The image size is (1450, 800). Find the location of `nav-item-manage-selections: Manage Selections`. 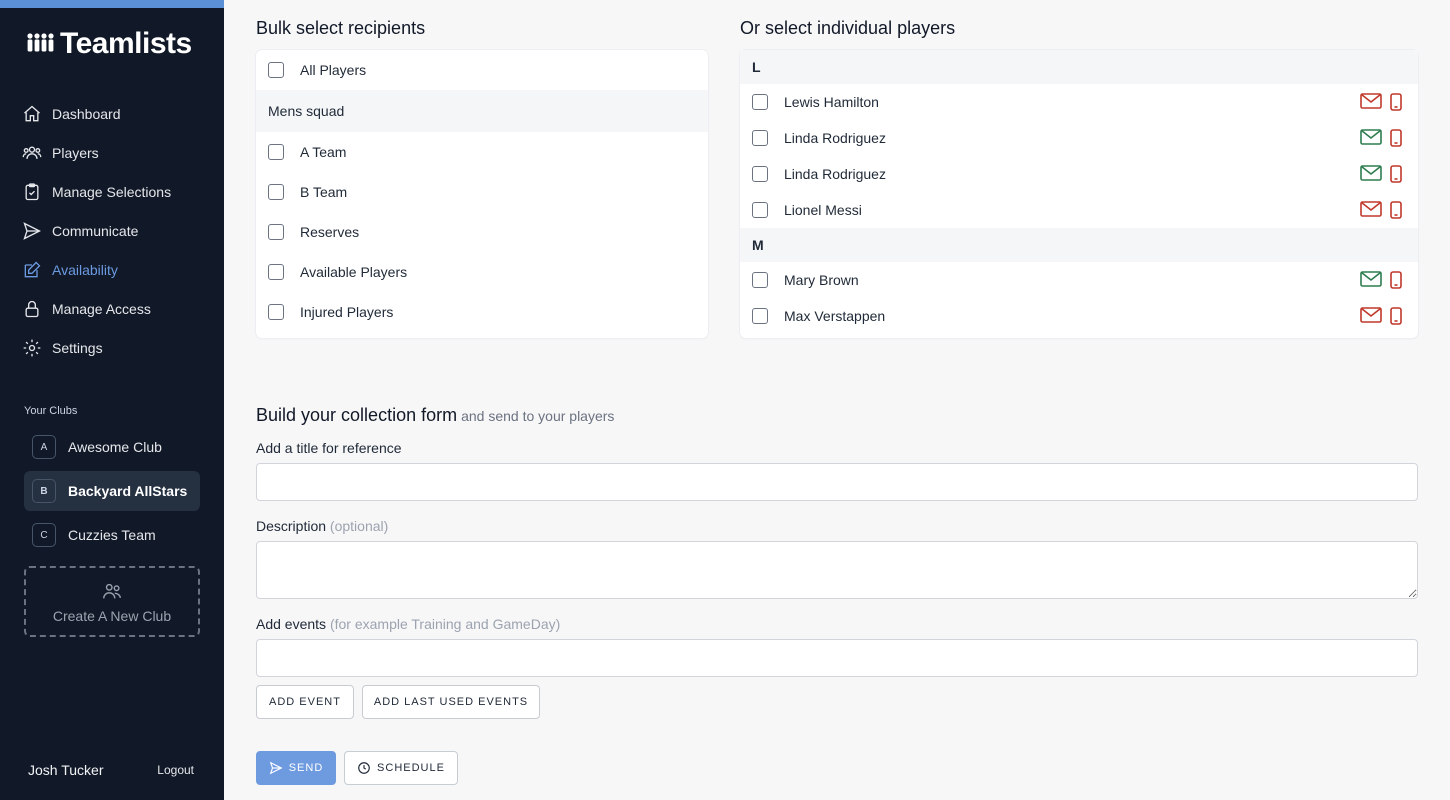

nav-item-manage-selections: Manage Selections is located at coordinates (112, 191).